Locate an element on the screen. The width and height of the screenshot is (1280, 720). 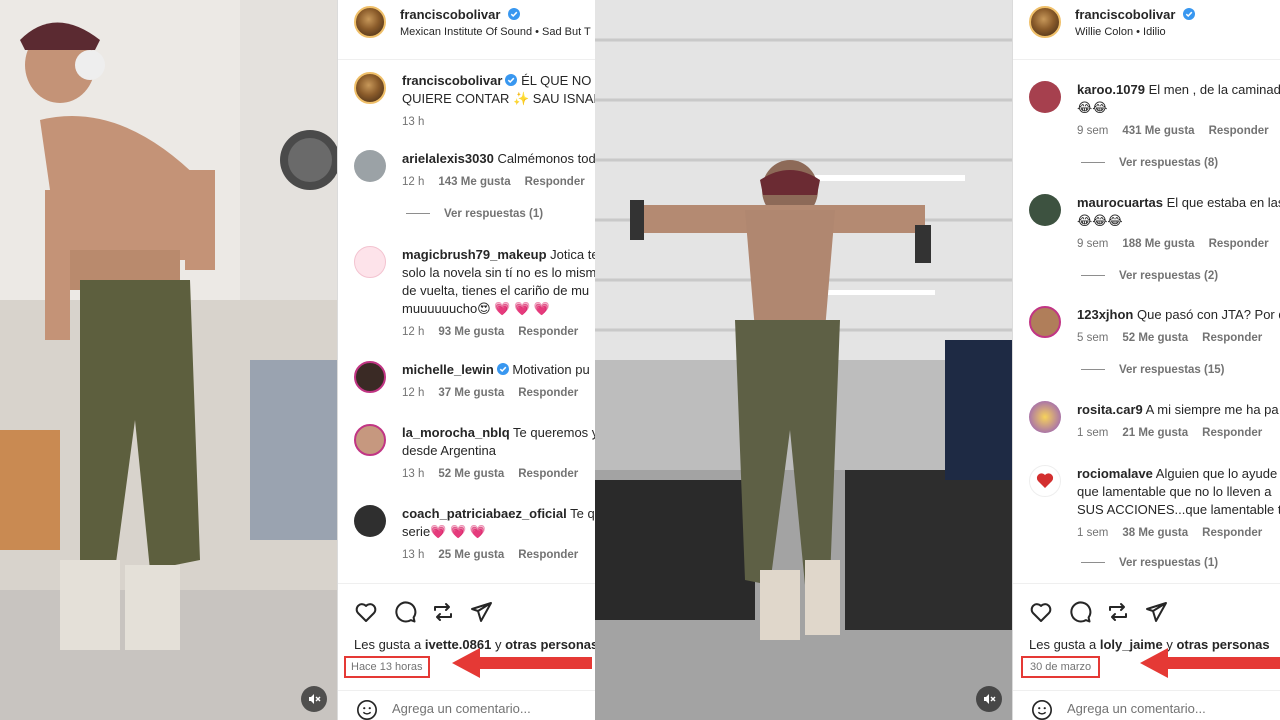
comment-likes: 188 Me gusta is located at coordinates (1158, 244).